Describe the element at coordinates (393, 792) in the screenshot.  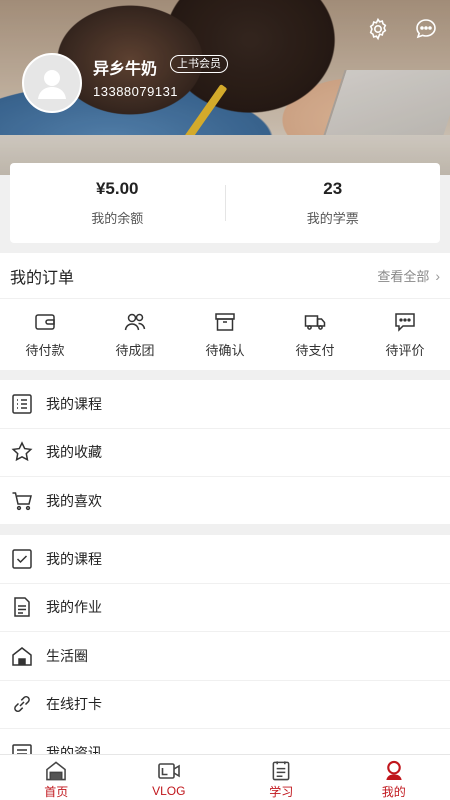
I see `tab-label: 我的` at that location.